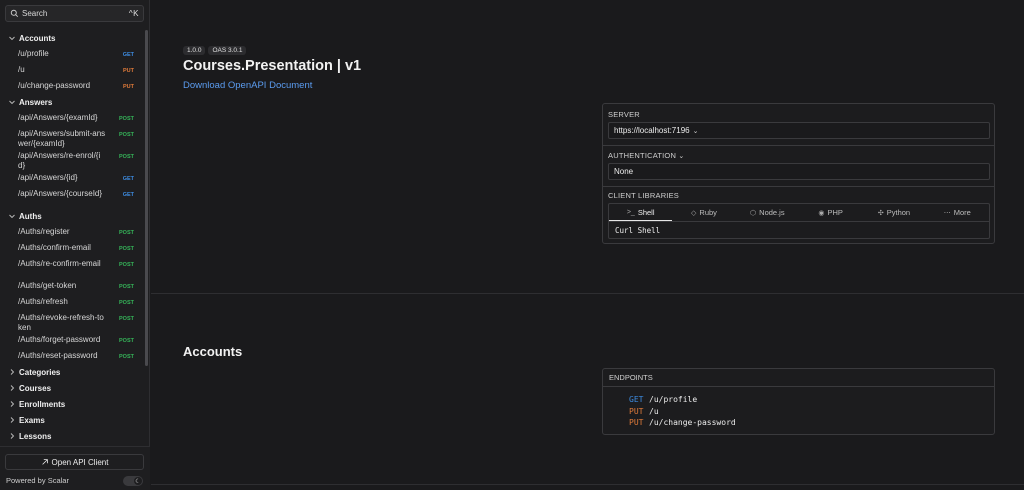  Describe the element at coordinates (654, 411) in the screenshot. I see `endpoint-path: /u` at that location.